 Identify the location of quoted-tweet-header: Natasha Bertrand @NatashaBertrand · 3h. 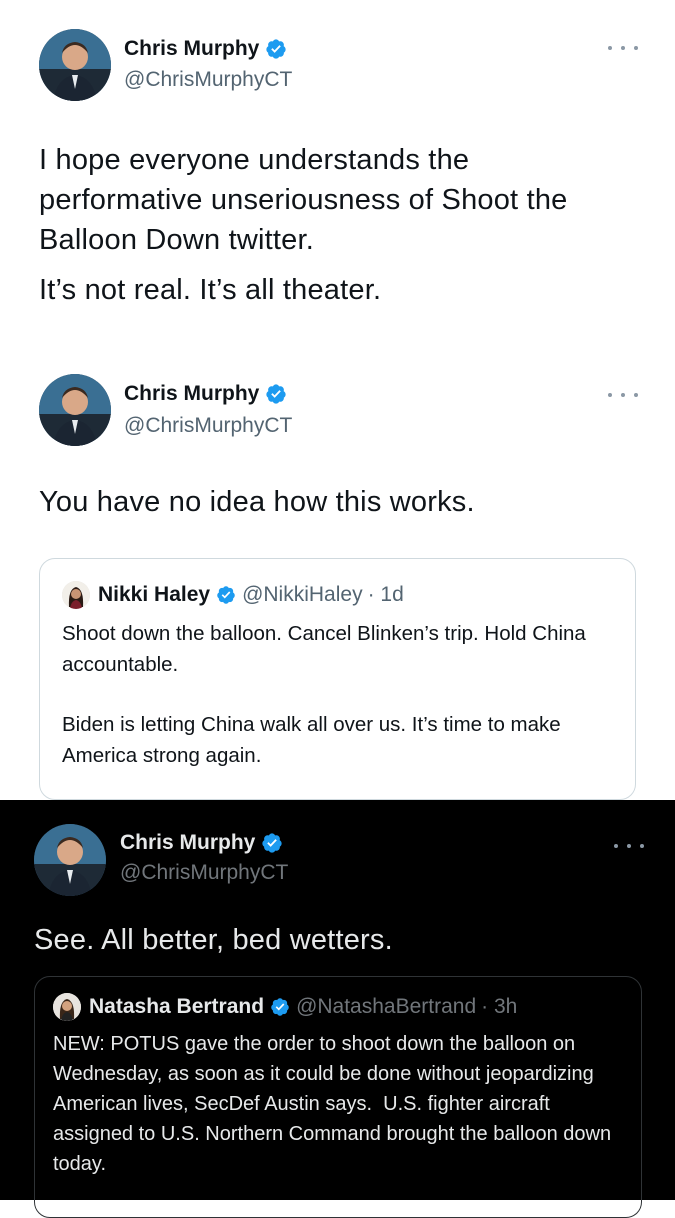
(285, 1007).